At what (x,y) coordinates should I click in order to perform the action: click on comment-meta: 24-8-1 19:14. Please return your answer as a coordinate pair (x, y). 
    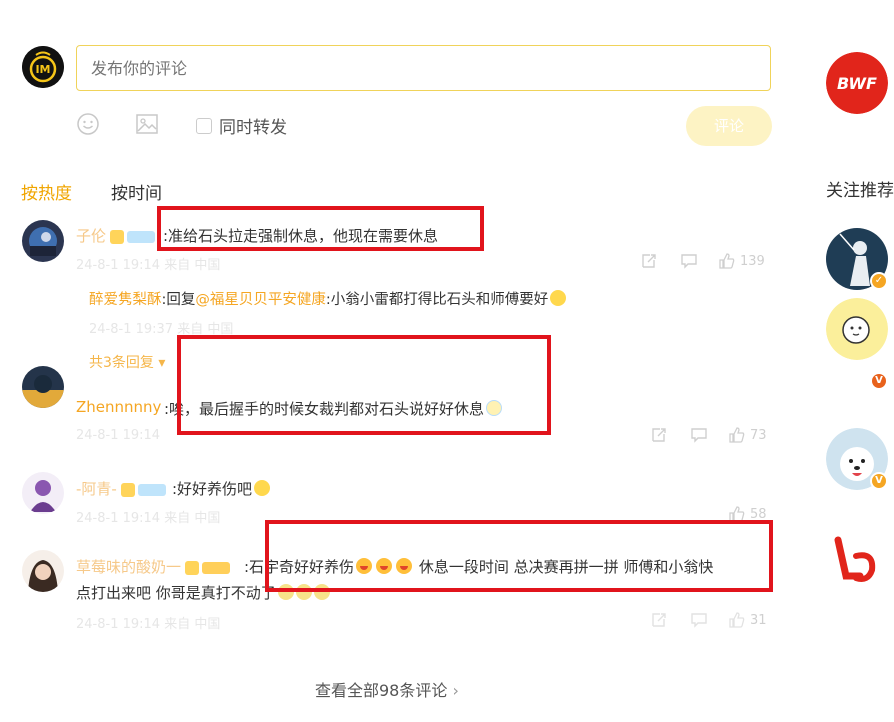
    Looking at the image, I should click on (118, 435).